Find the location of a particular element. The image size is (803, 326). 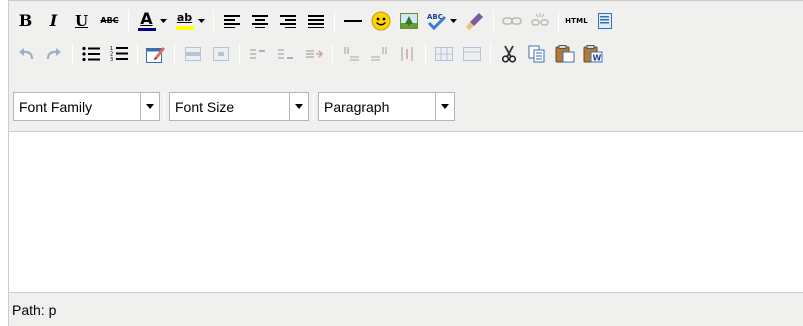

justify-right-button is located at coordinates (287, 20).